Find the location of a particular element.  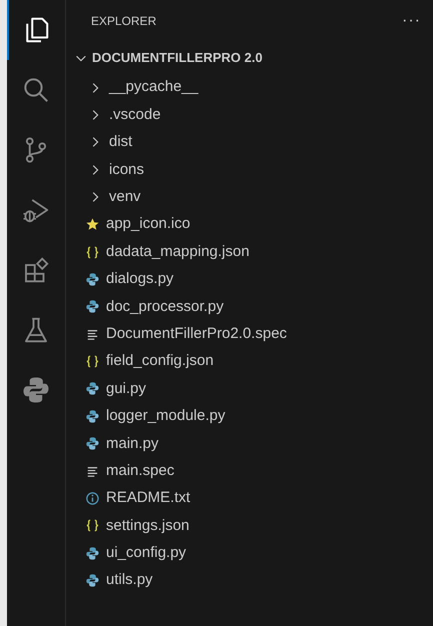

file-row: settings.json is located at coordinates (249, 526).